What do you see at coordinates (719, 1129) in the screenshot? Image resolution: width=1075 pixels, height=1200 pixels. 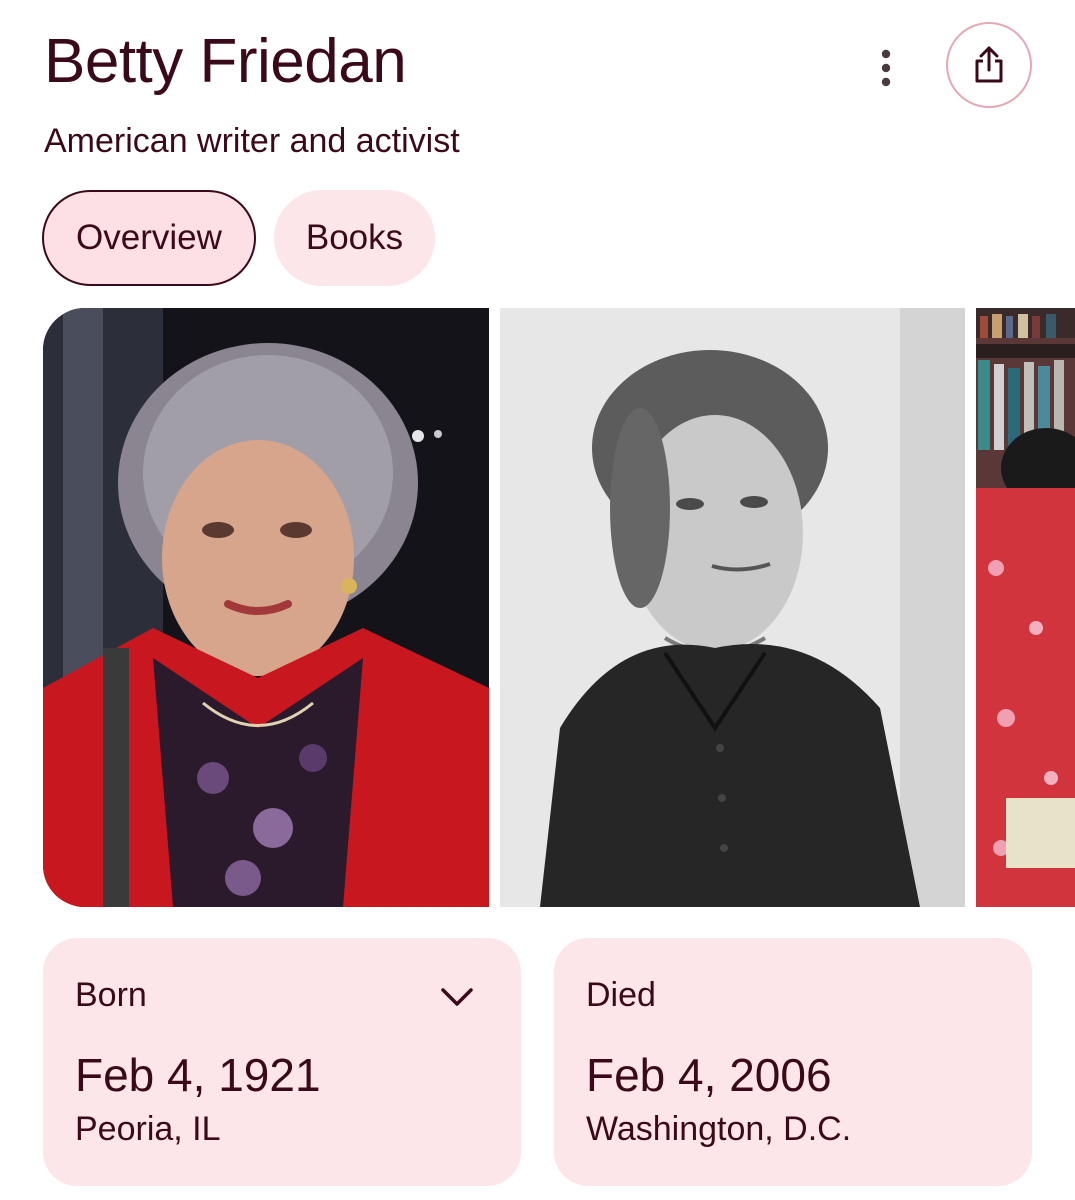 I see `died-place: Washington, D.C.` at bounding box center [719, 1129].